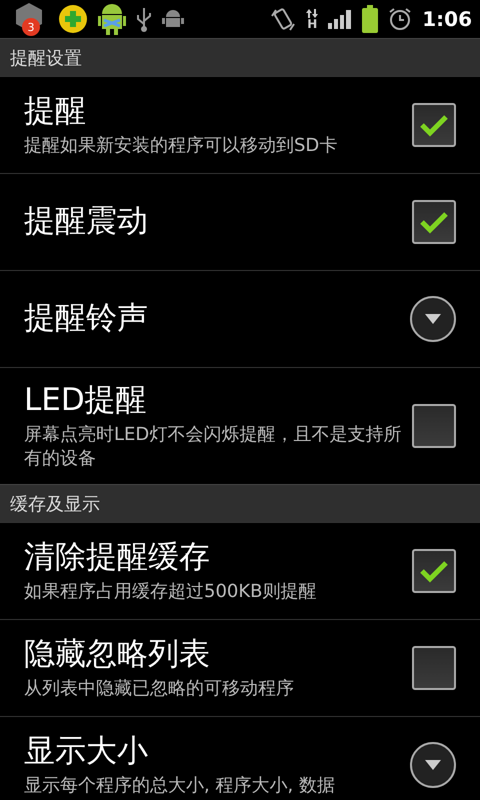 The width and height of the screenshot is (480, 800). I want to click on android-debug-icon, so click(173, 19).